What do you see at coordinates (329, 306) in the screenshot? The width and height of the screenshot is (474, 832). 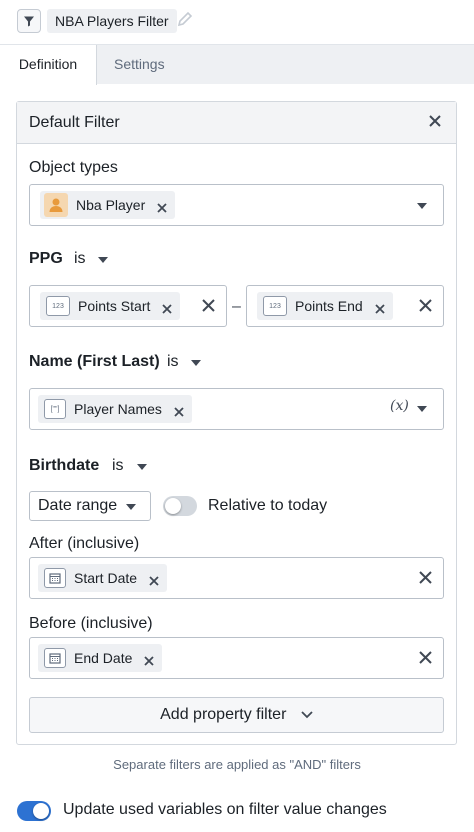 I see `ppg-end-label: Points End` at bounding box center [329, 306].